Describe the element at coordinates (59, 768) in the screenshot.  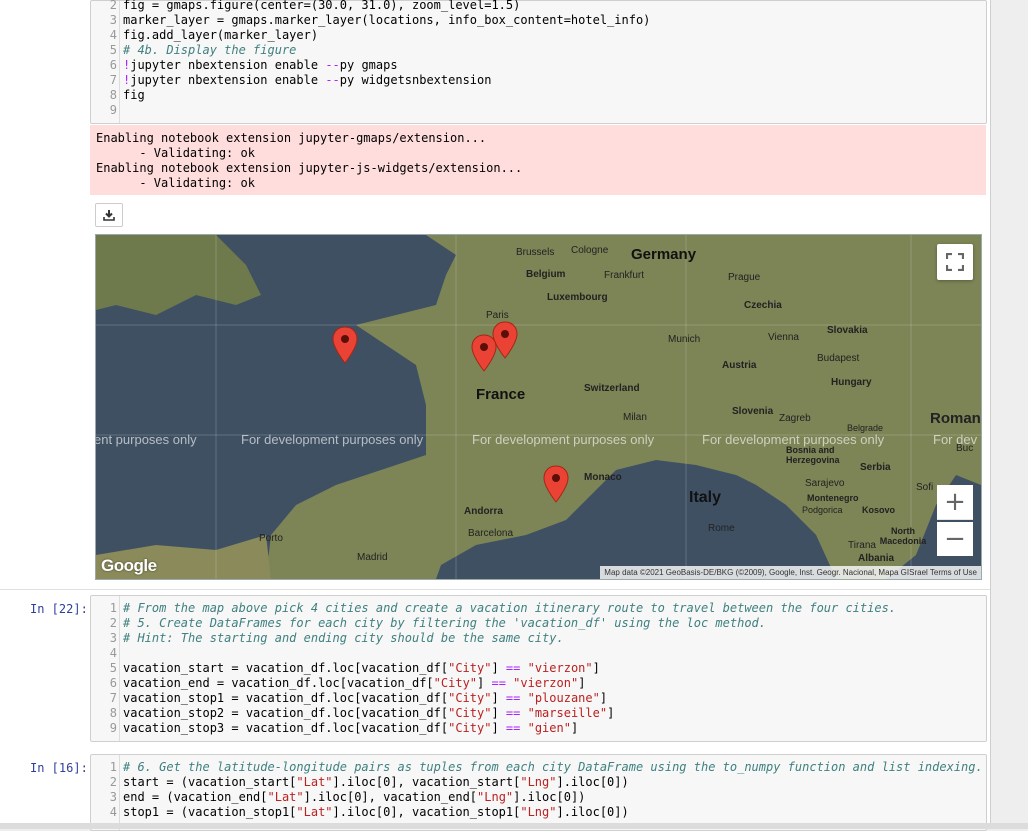
I see `cell-16-prompt: In [16]:` at that location.